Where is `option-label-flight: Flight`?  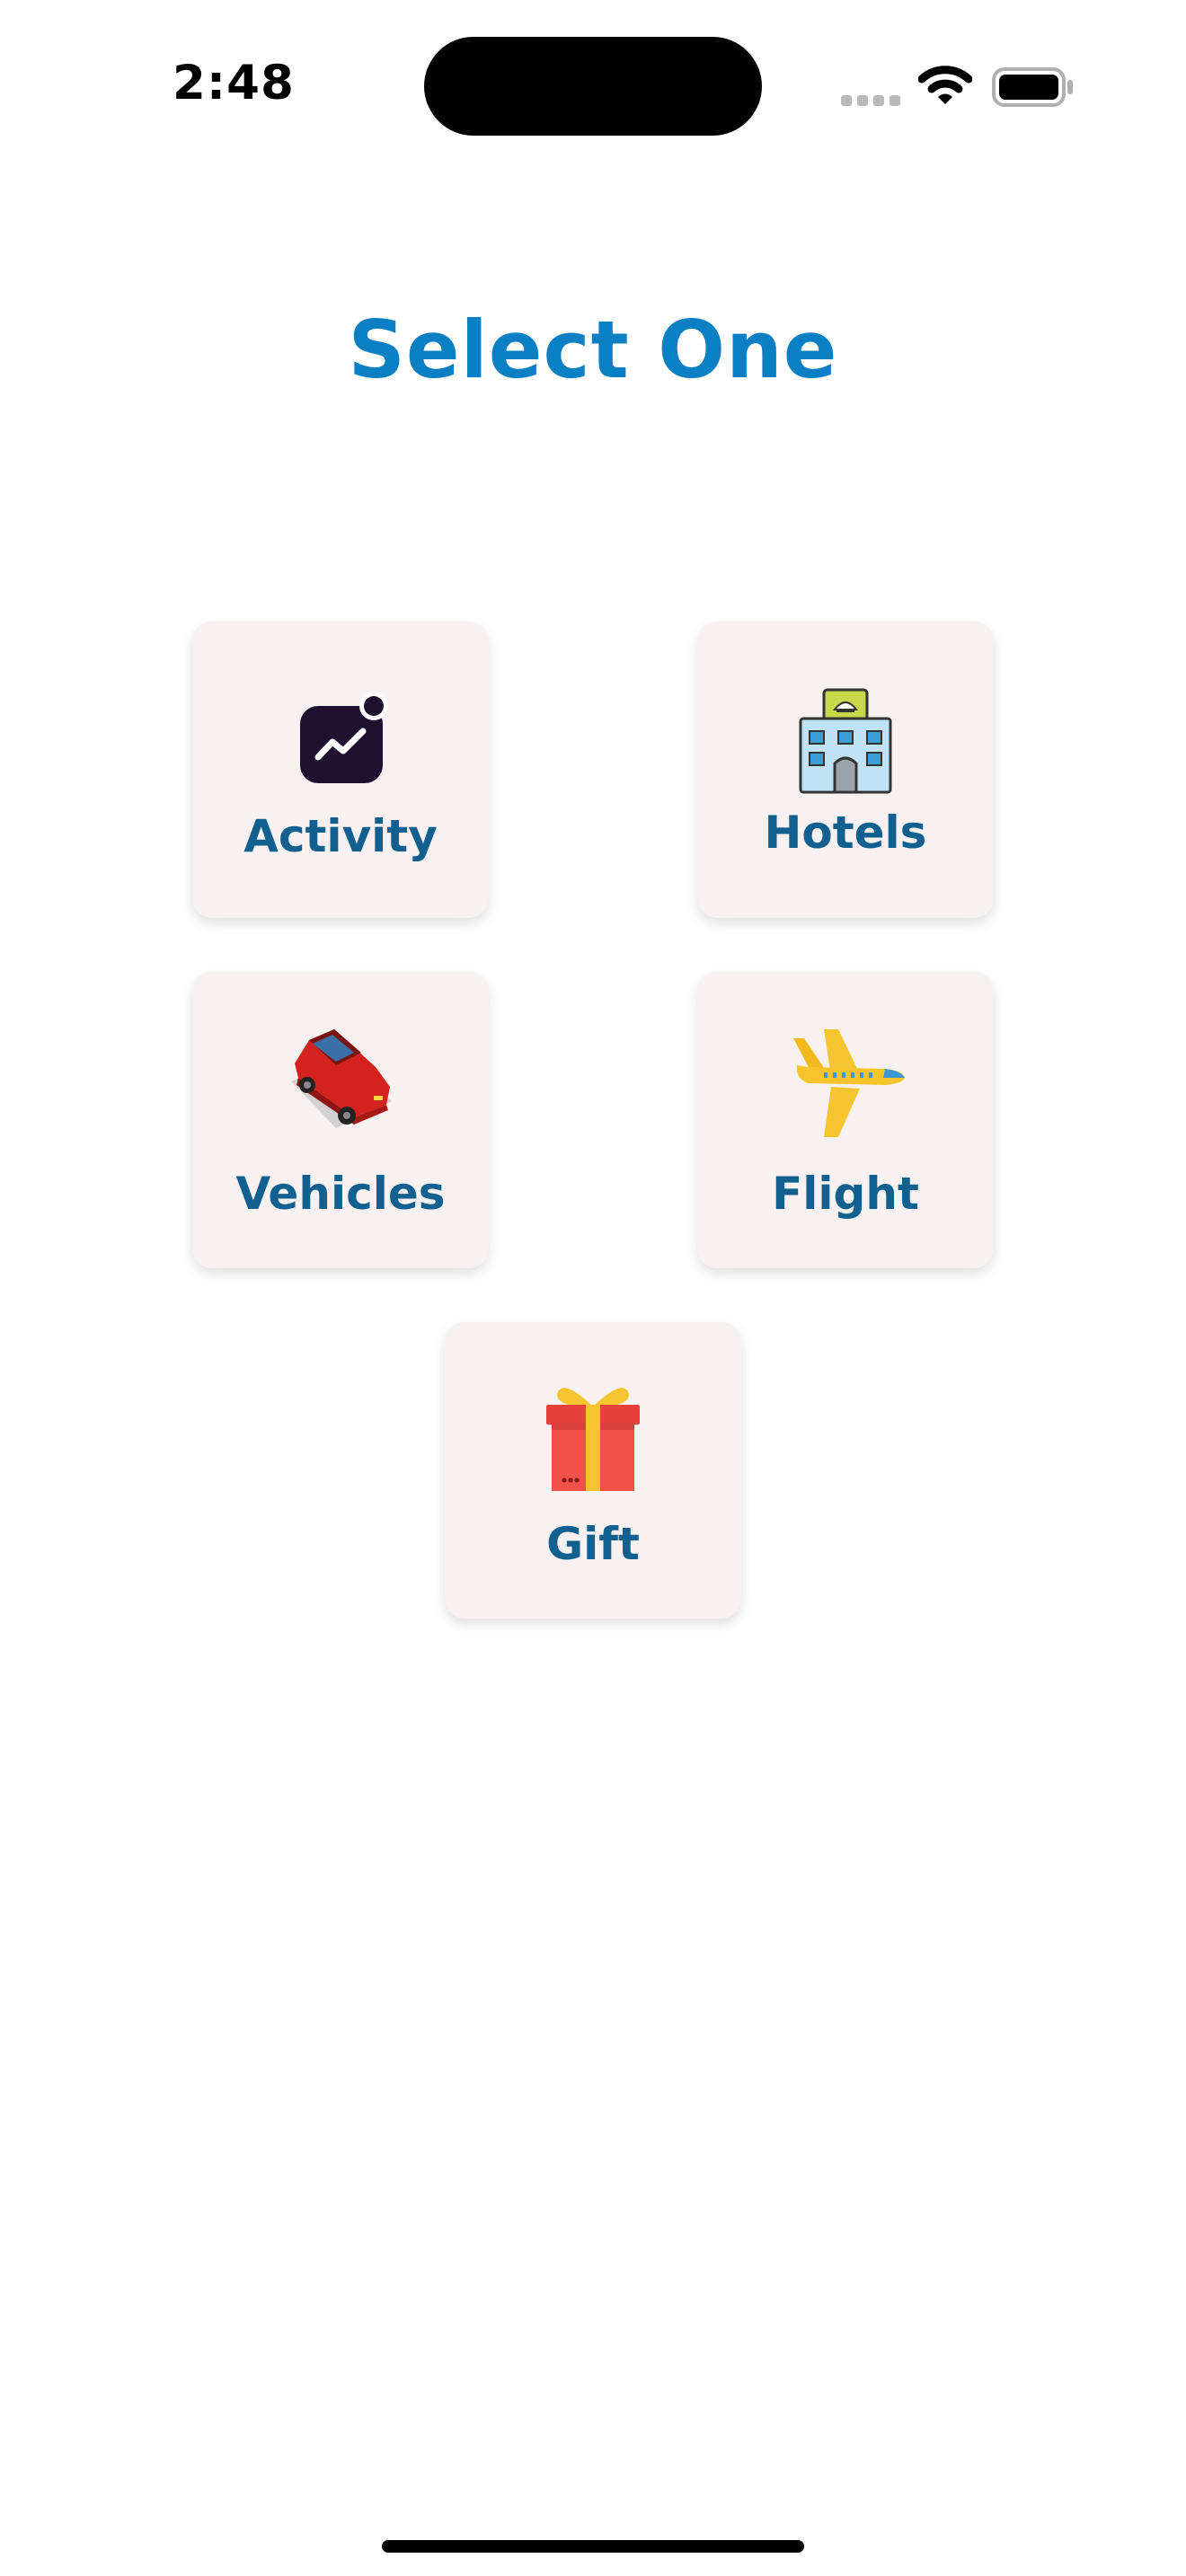 option-label-flight: Flight is located at coordinates (845, 1194).